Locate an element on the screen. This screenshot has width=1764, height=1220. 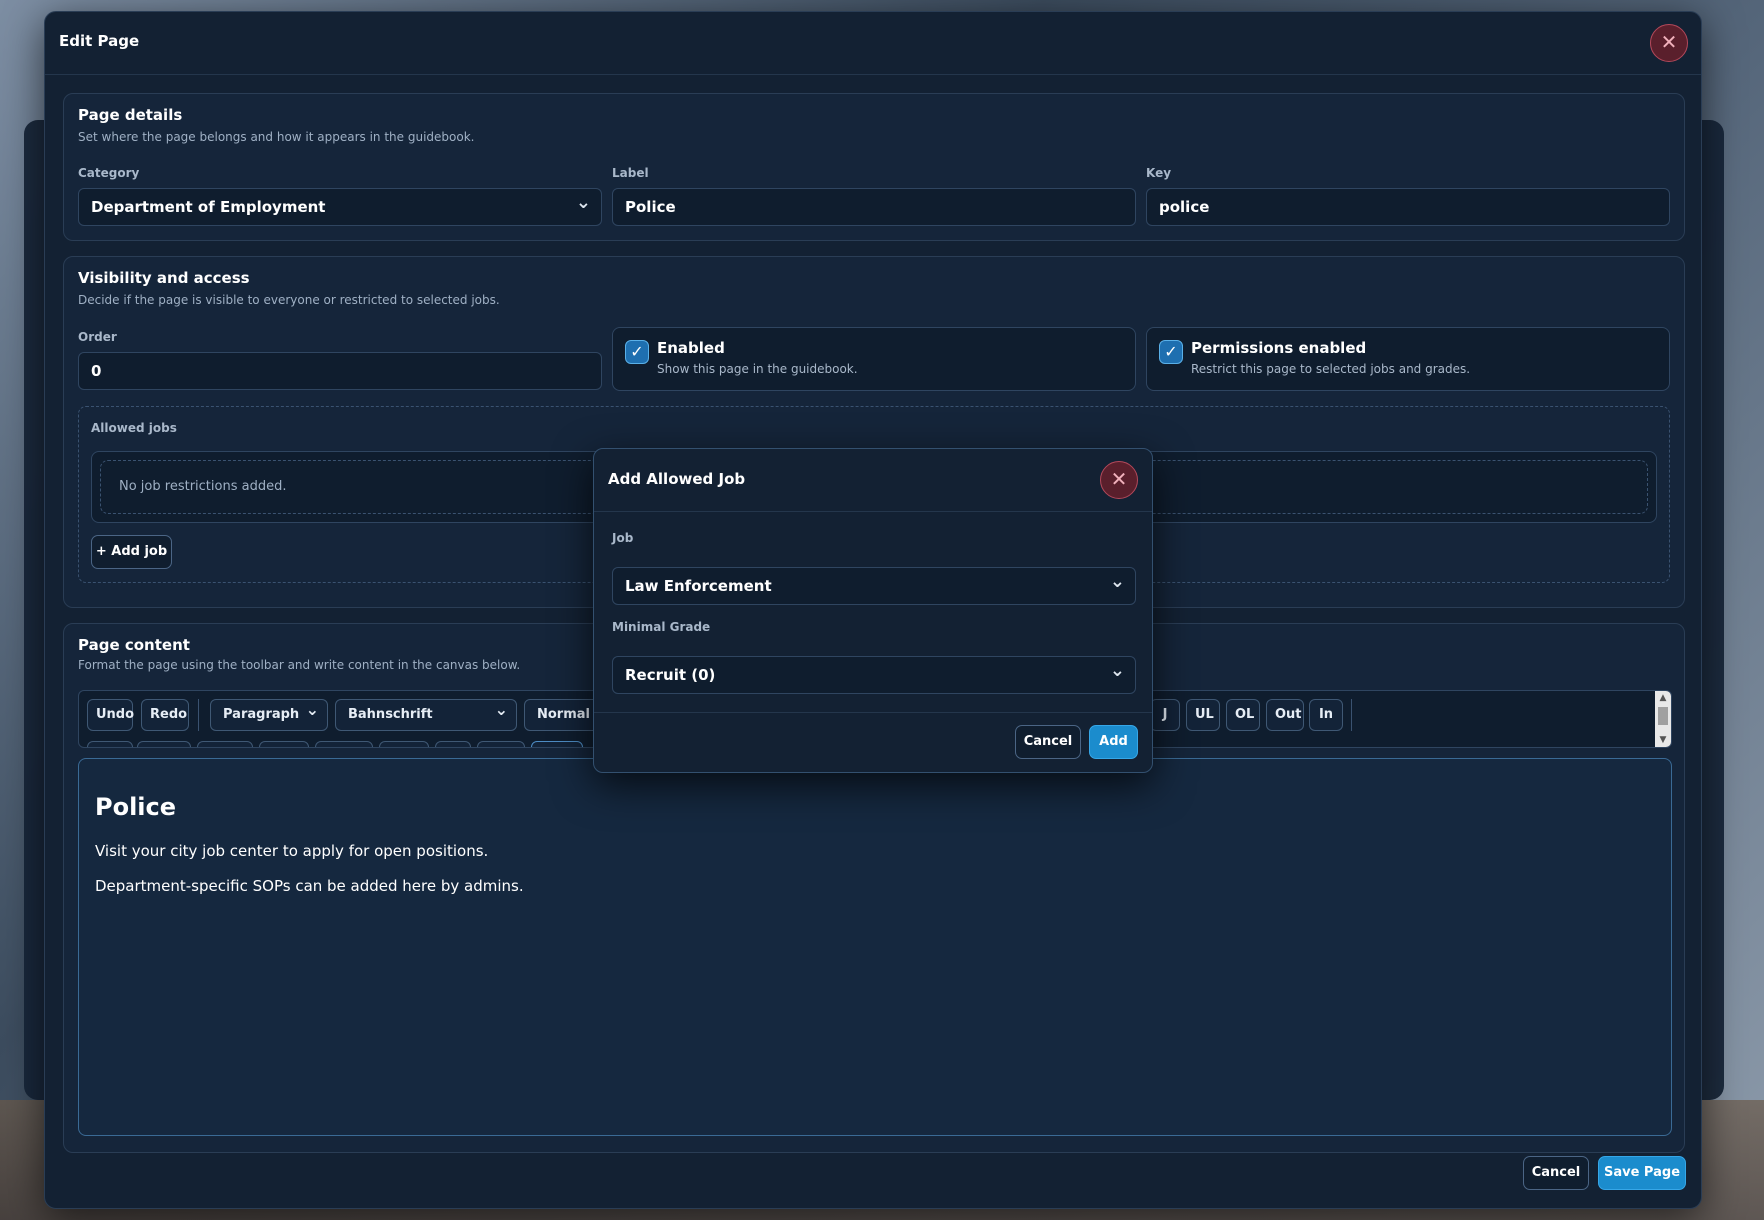
key-value: police is located at coordinates (1184, 207).